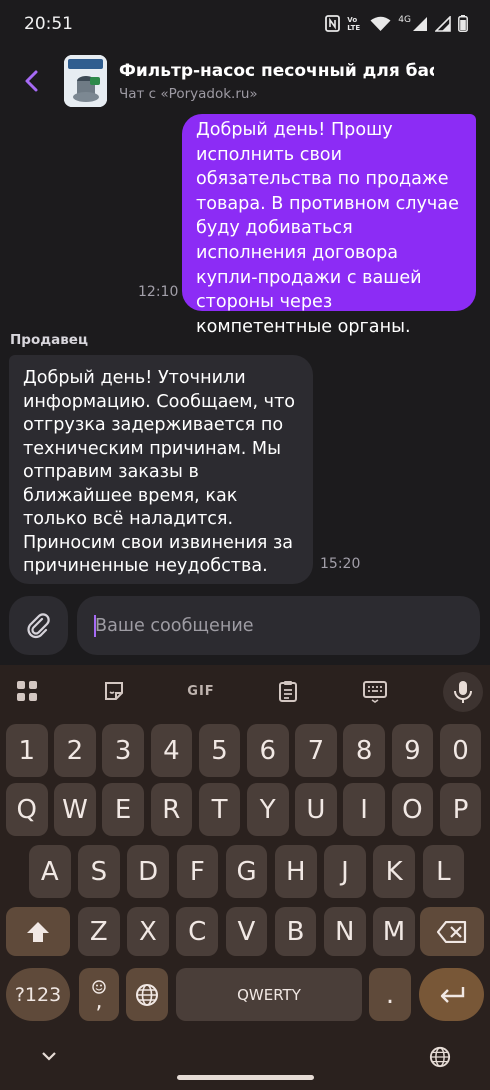 This screenshot has height=1090, width=490. I want to click on key-v: V, so click(246, 931).